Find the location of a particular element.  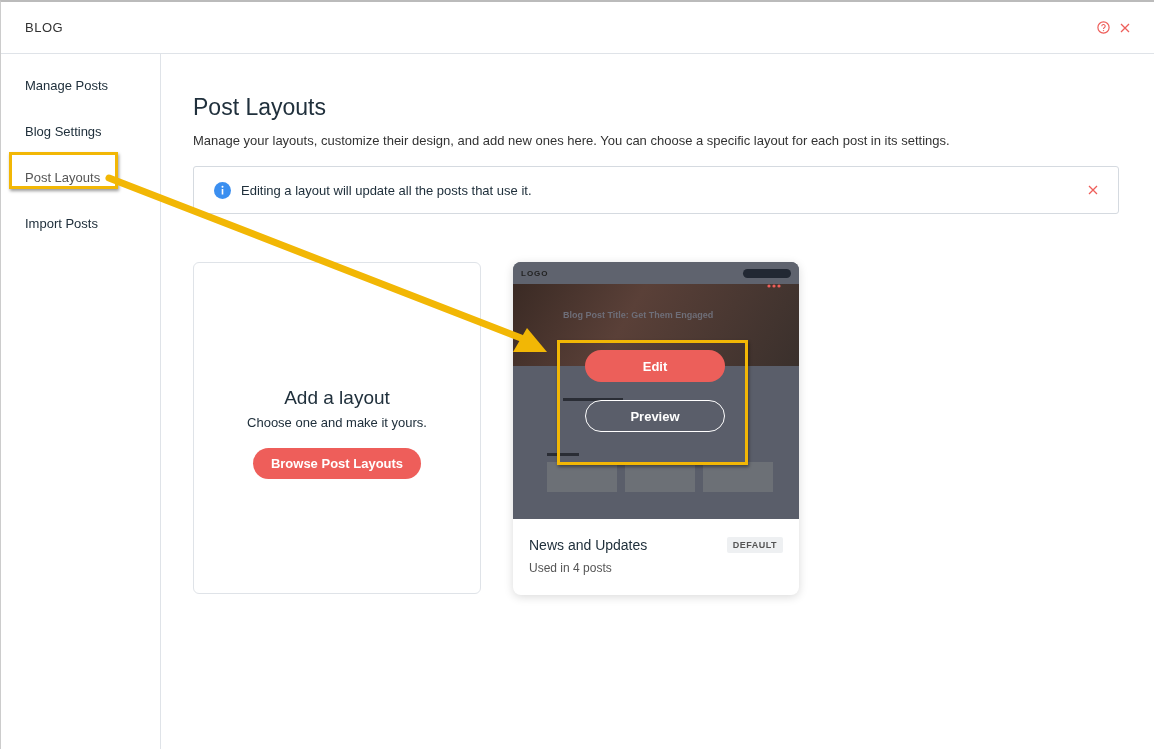

layout-usage: Used in 4 posts is located at coordinates (571, 568).